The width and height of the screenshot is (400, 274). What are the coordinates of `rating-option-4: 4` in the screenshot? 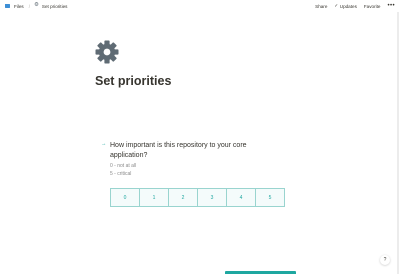 It's located at (240, 197).